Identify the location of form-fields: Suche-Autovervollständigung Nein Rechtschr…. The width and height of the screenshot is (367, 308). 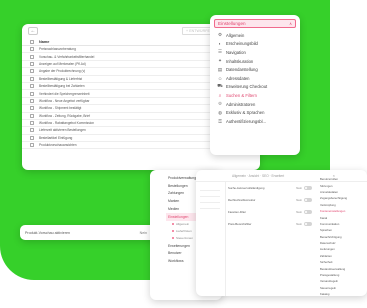
(270, 206).